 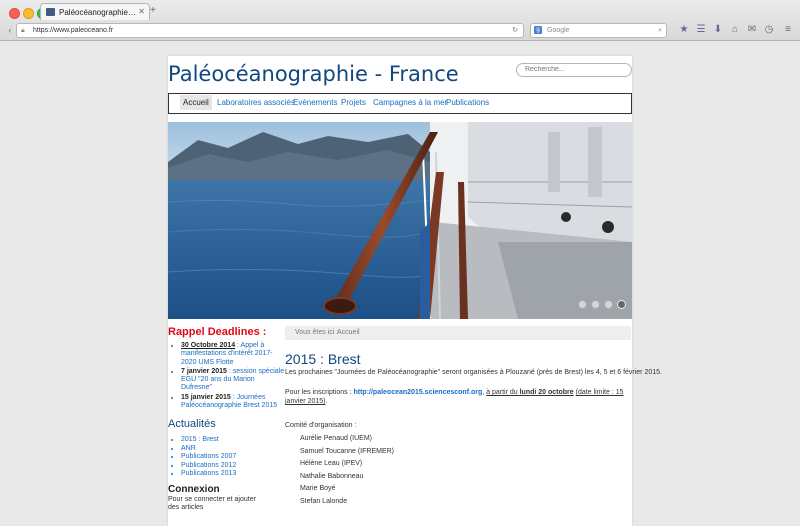 What do you see at coordinates (323, 359) in the screenshot?
I see `article-title: 2015 : Brest` at bounding box center [323, 359].